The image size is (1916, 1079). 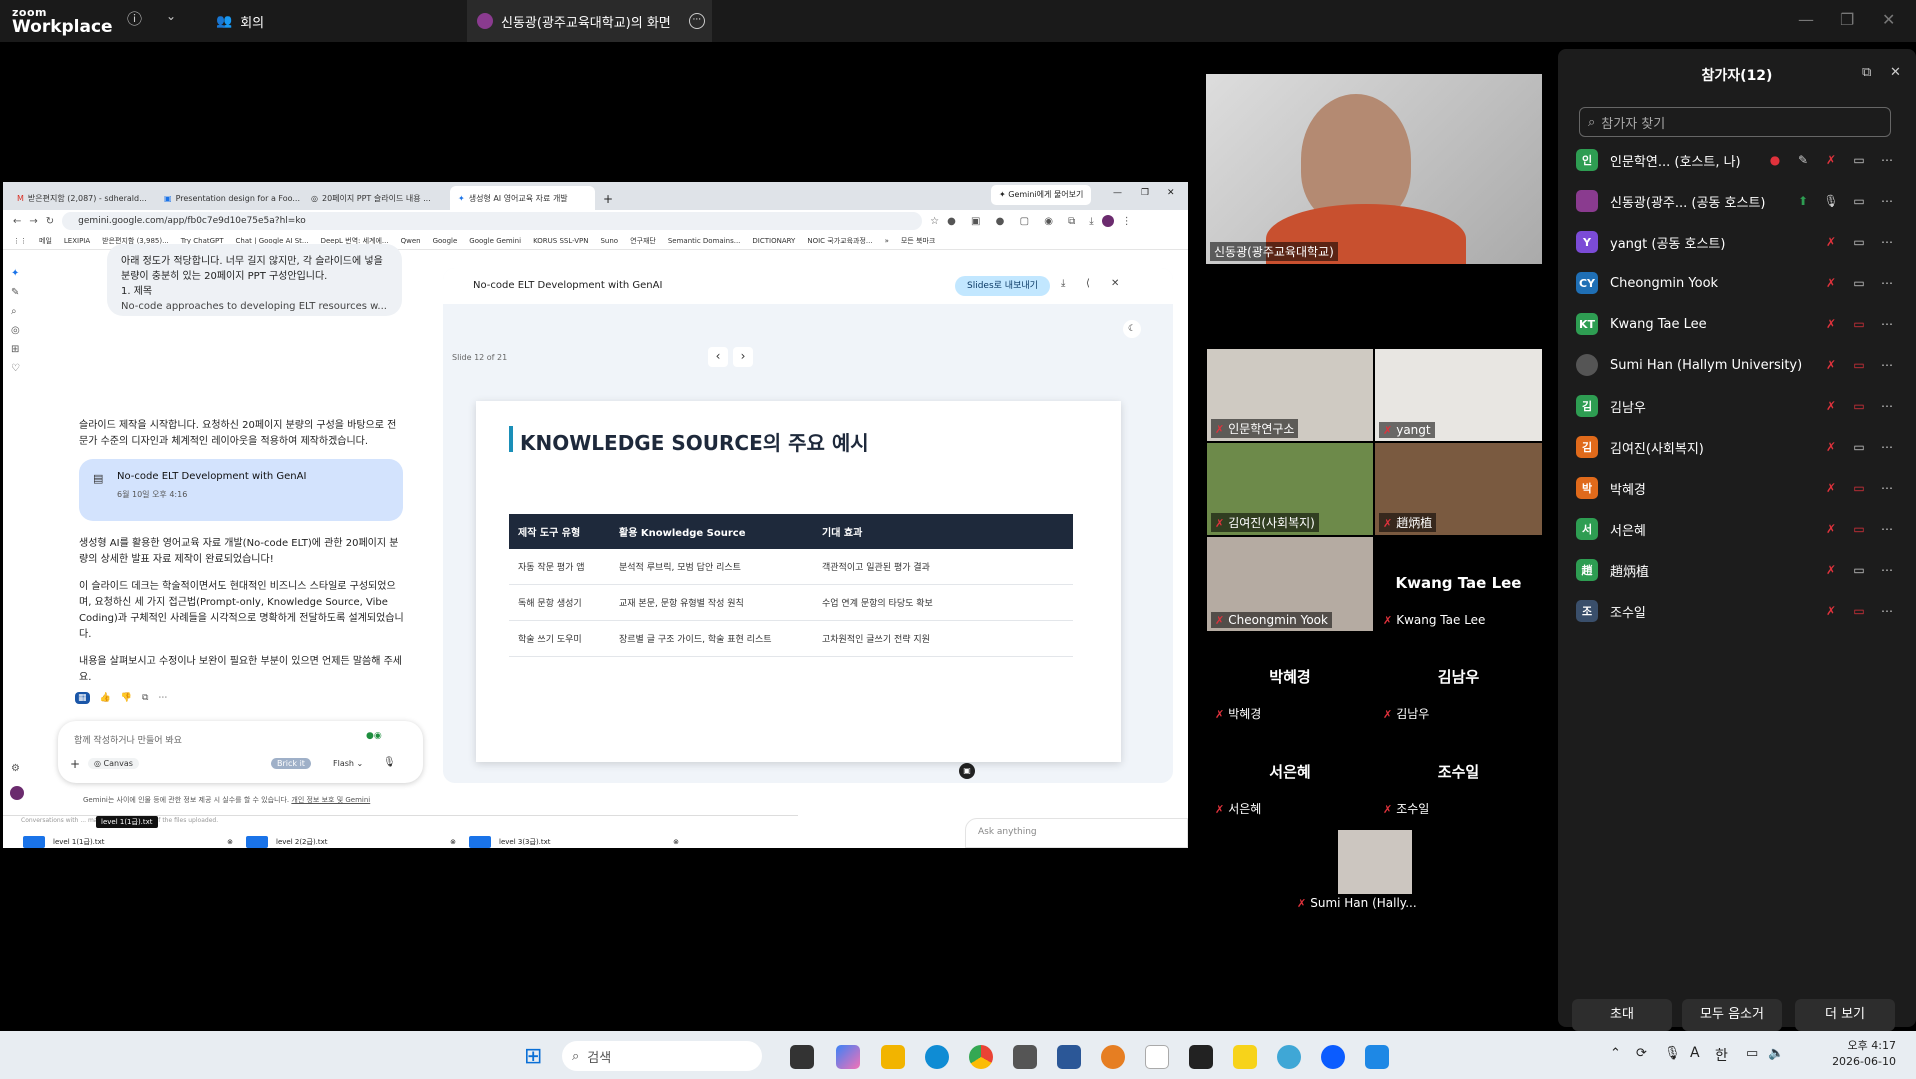 What do you see at coordinates (1113, 1057) in the screenshot?
I see `search-app-icon` at bounding box center [1113, 1057].